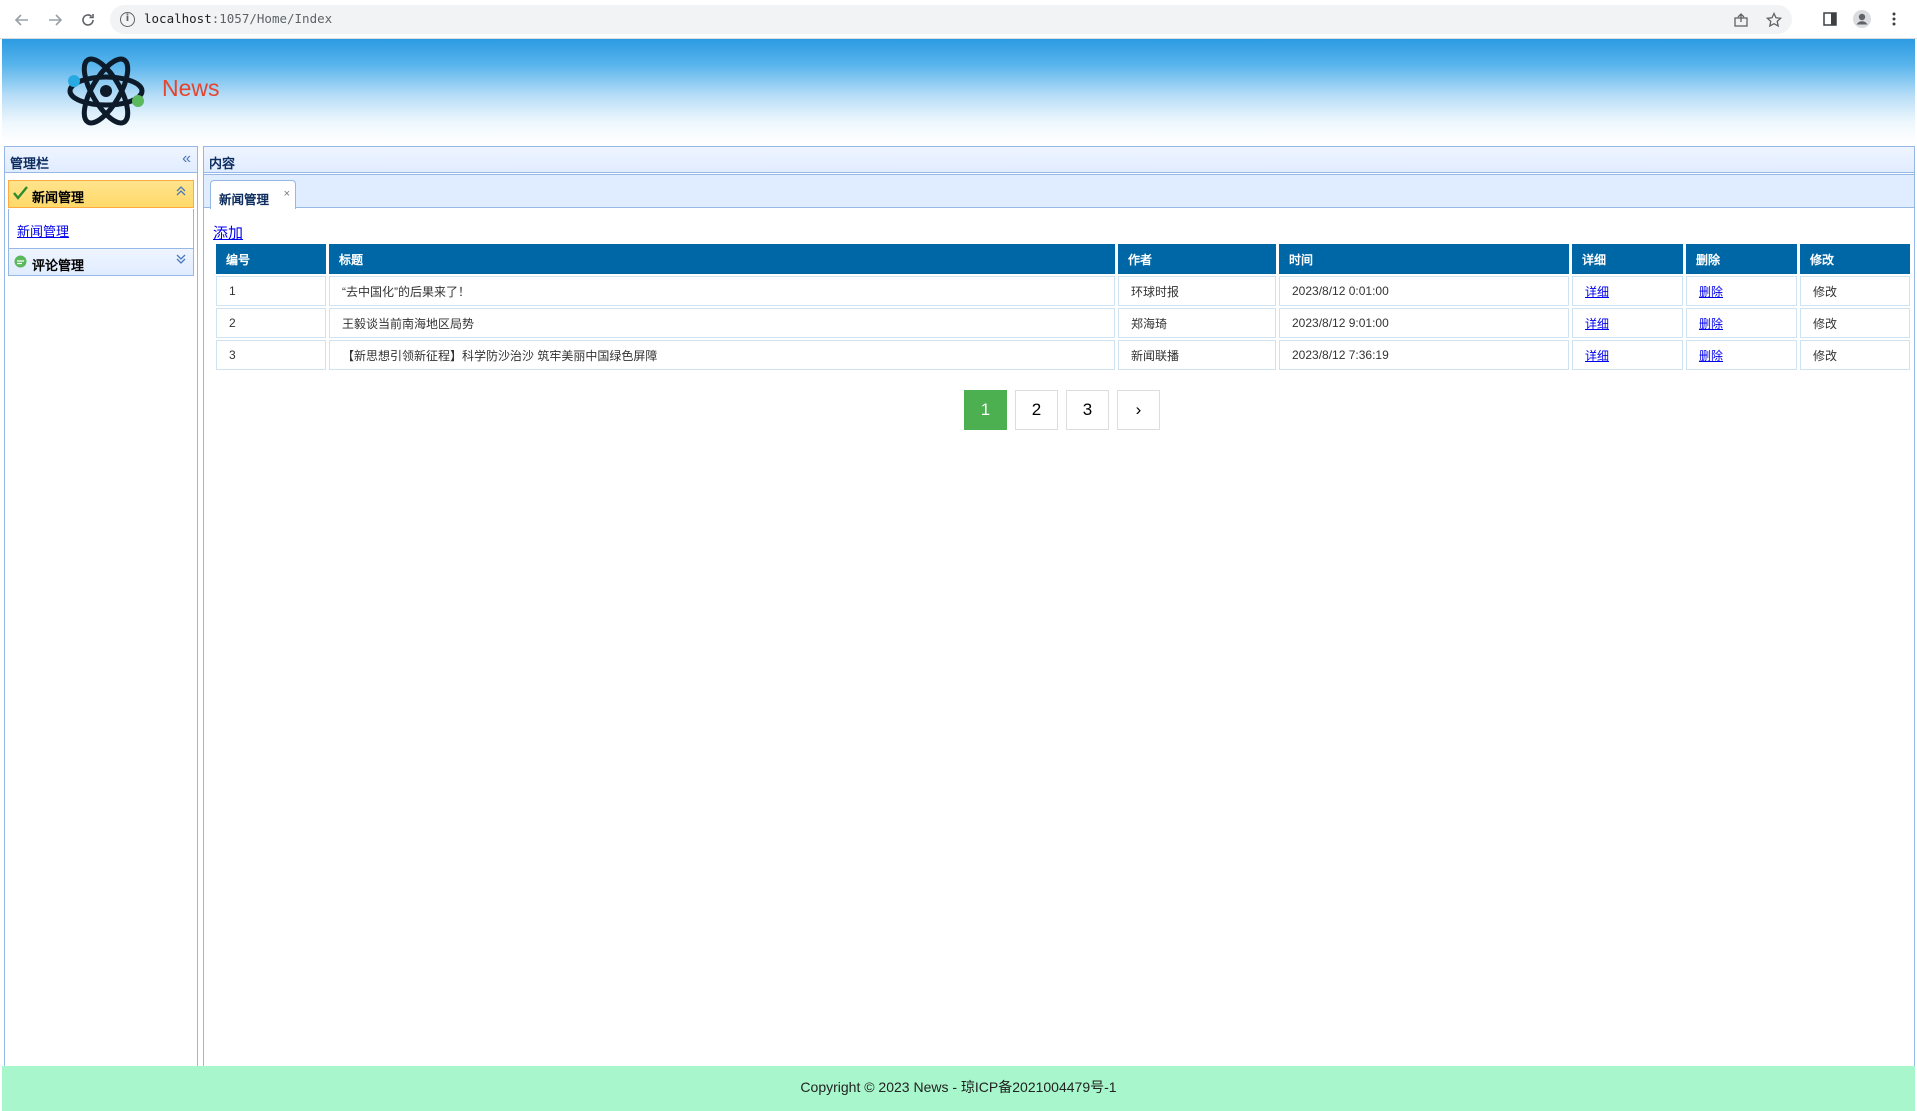 The height and width of the screenshot is (1111, 1917). I want to click on browser-menu-icon, so click(1894, 19).